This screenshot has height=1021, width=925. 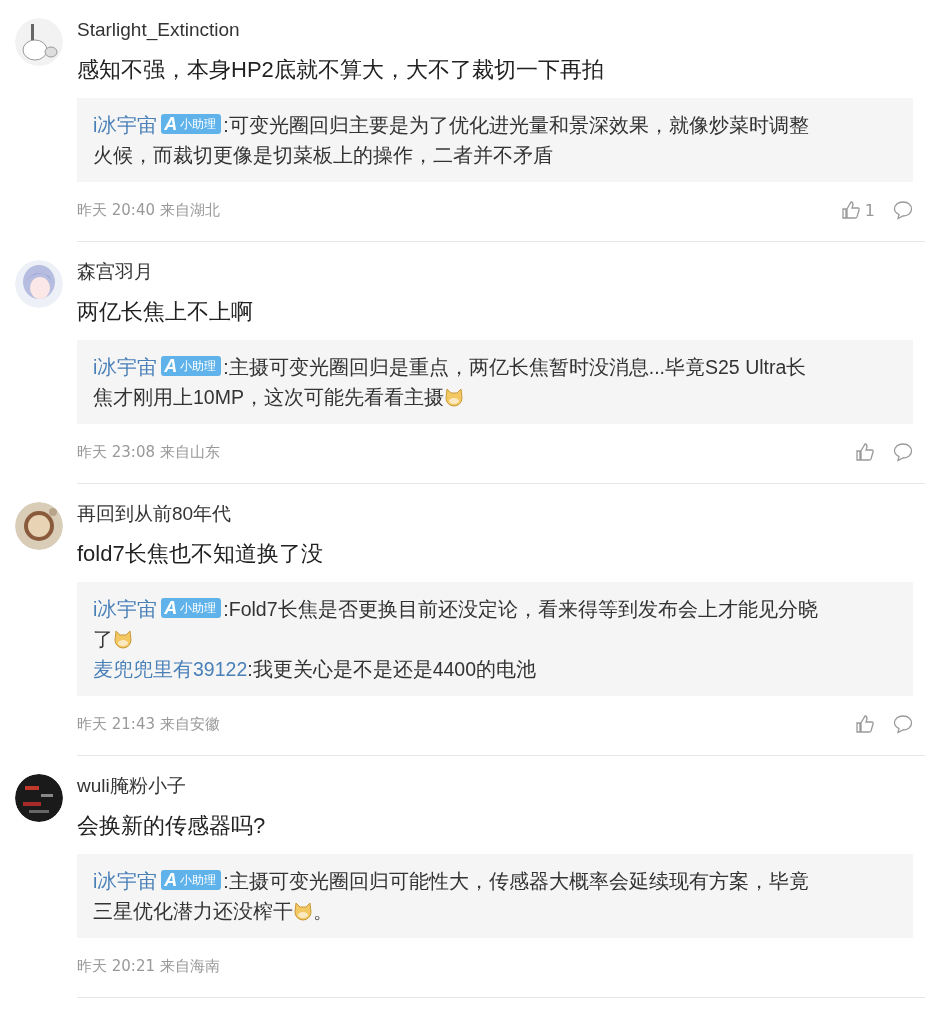 What do you see at coordinates (501, 786) in the screenshot?
I see `user-name: wuli腌粉小子` at bounding box center [501, 786].